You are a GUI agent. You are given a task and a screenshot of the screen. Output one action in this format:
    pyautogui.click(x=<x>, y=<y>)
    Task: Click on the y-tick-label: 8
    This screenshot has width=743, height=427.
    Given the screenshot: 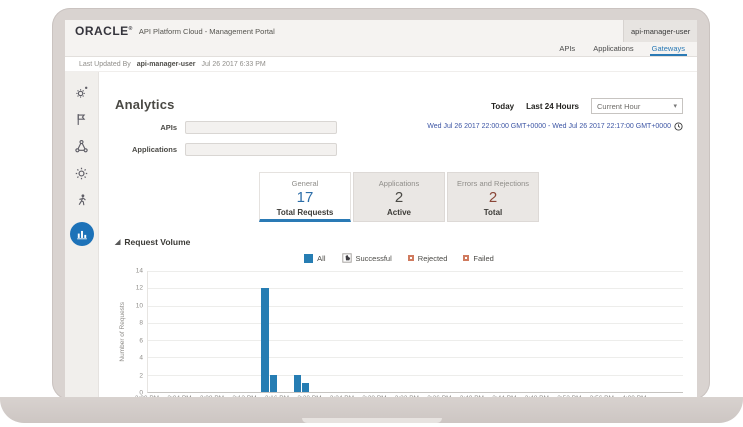 What is the action you would take?
    pyautogui.click(x=141, y=323)
    